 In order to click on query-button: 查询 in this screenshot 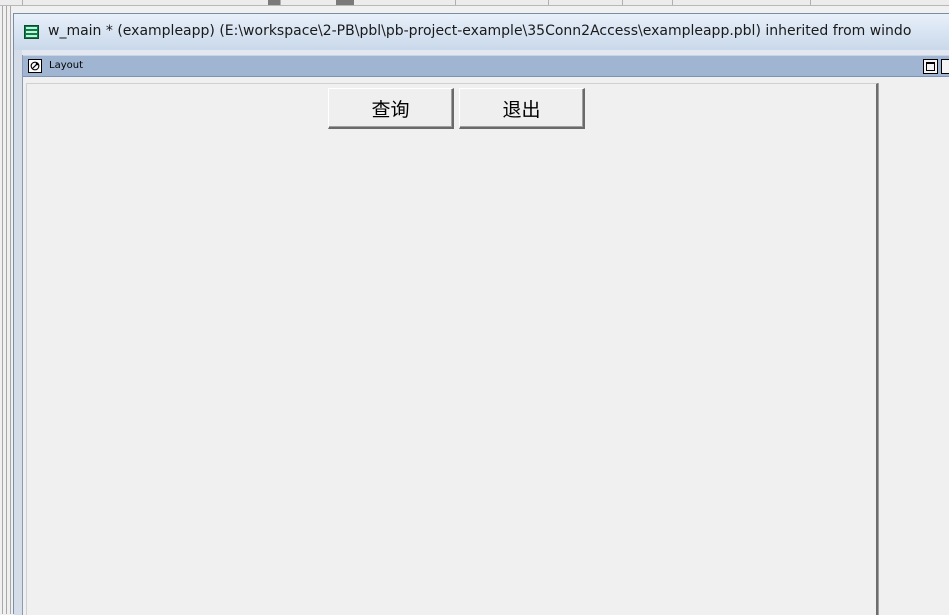, I will do `click(391, 108)`.